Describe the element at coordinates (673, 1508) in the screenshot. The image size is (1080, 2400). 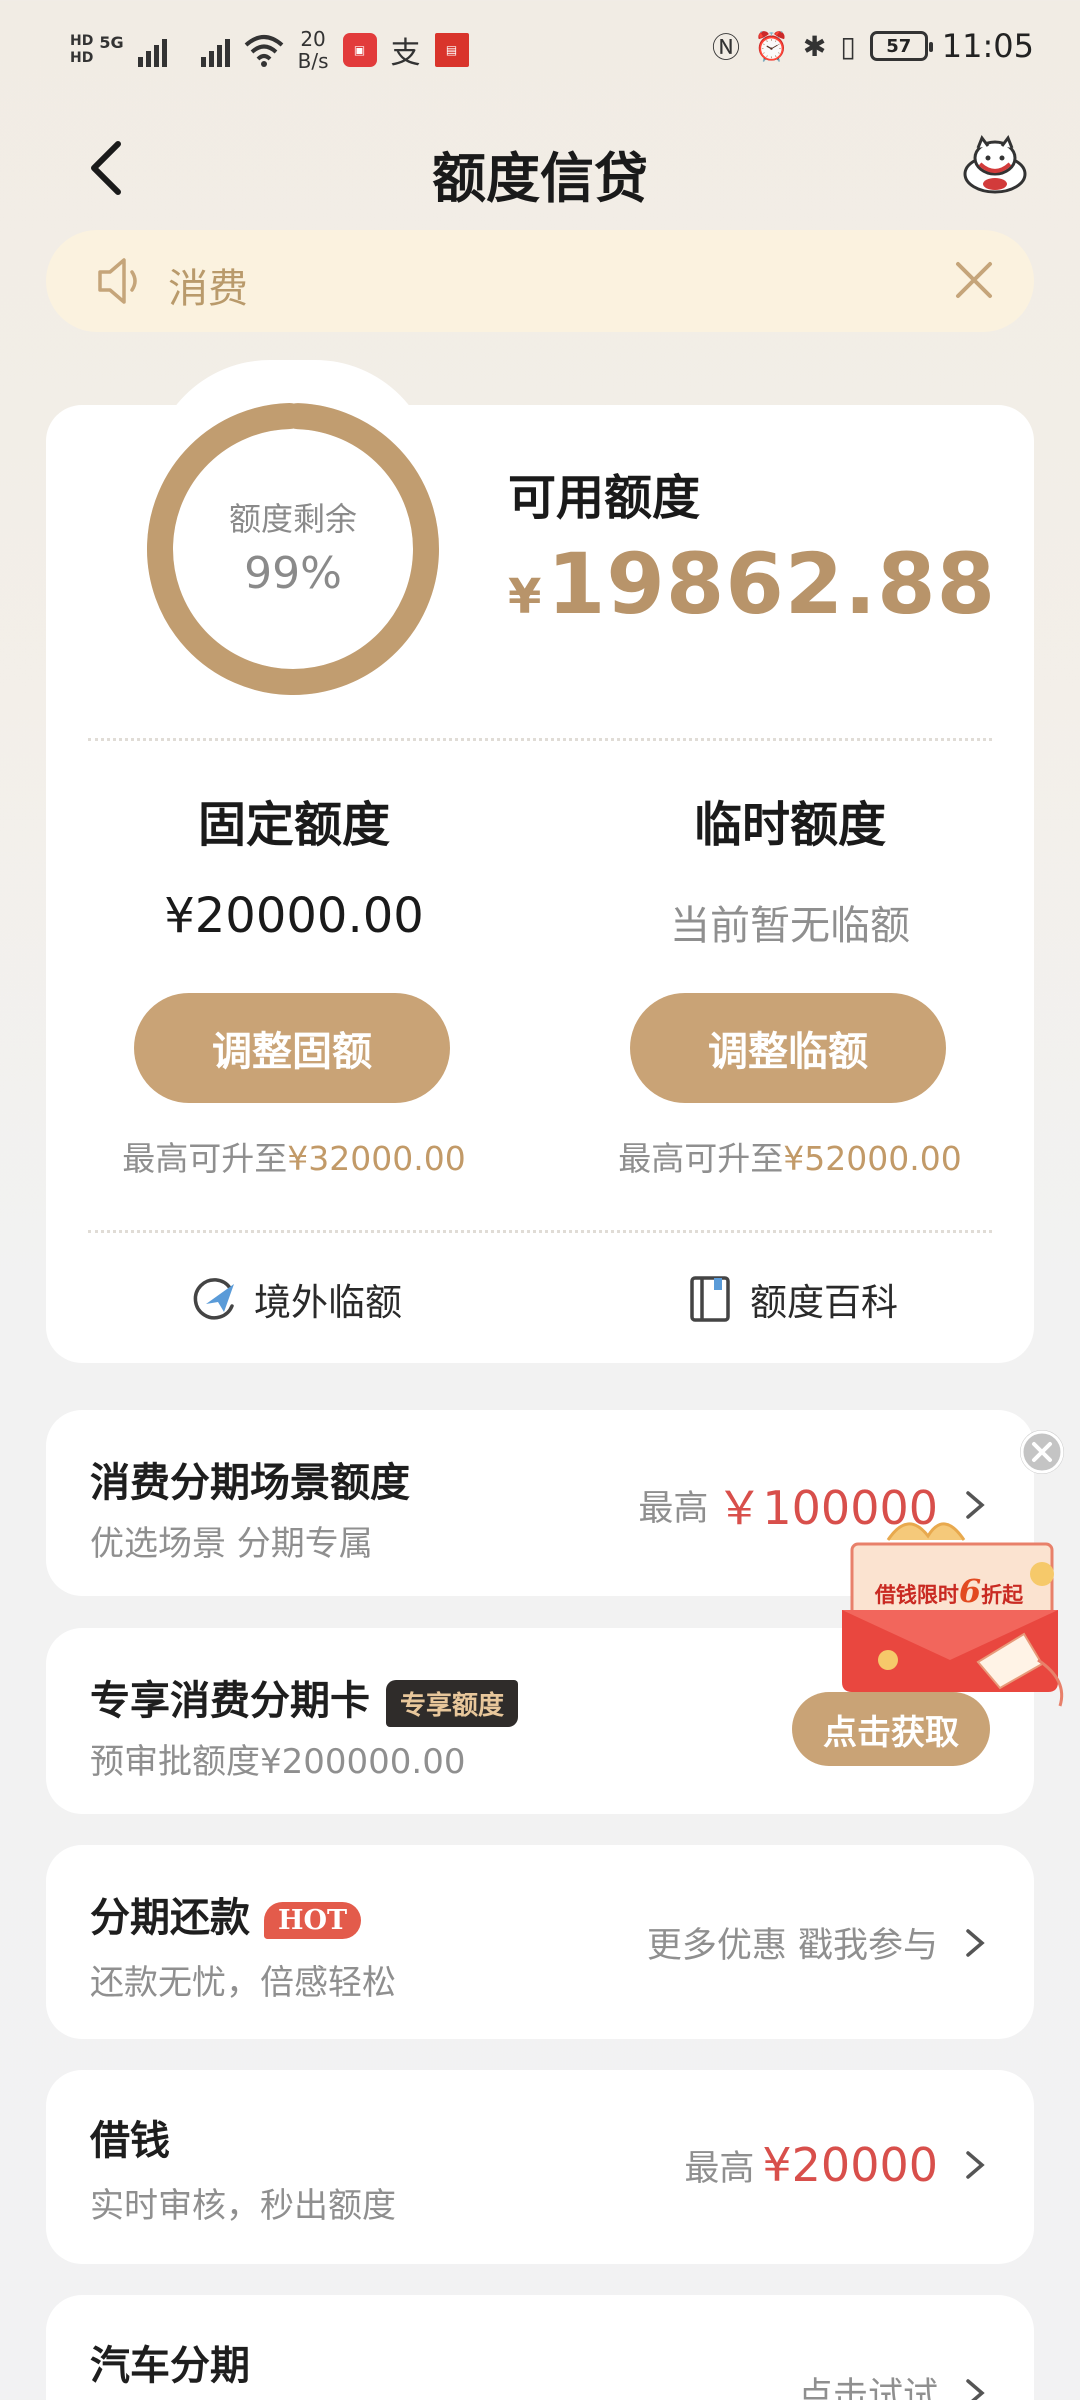
I see `scene-right-prefix: 最高` at that location.